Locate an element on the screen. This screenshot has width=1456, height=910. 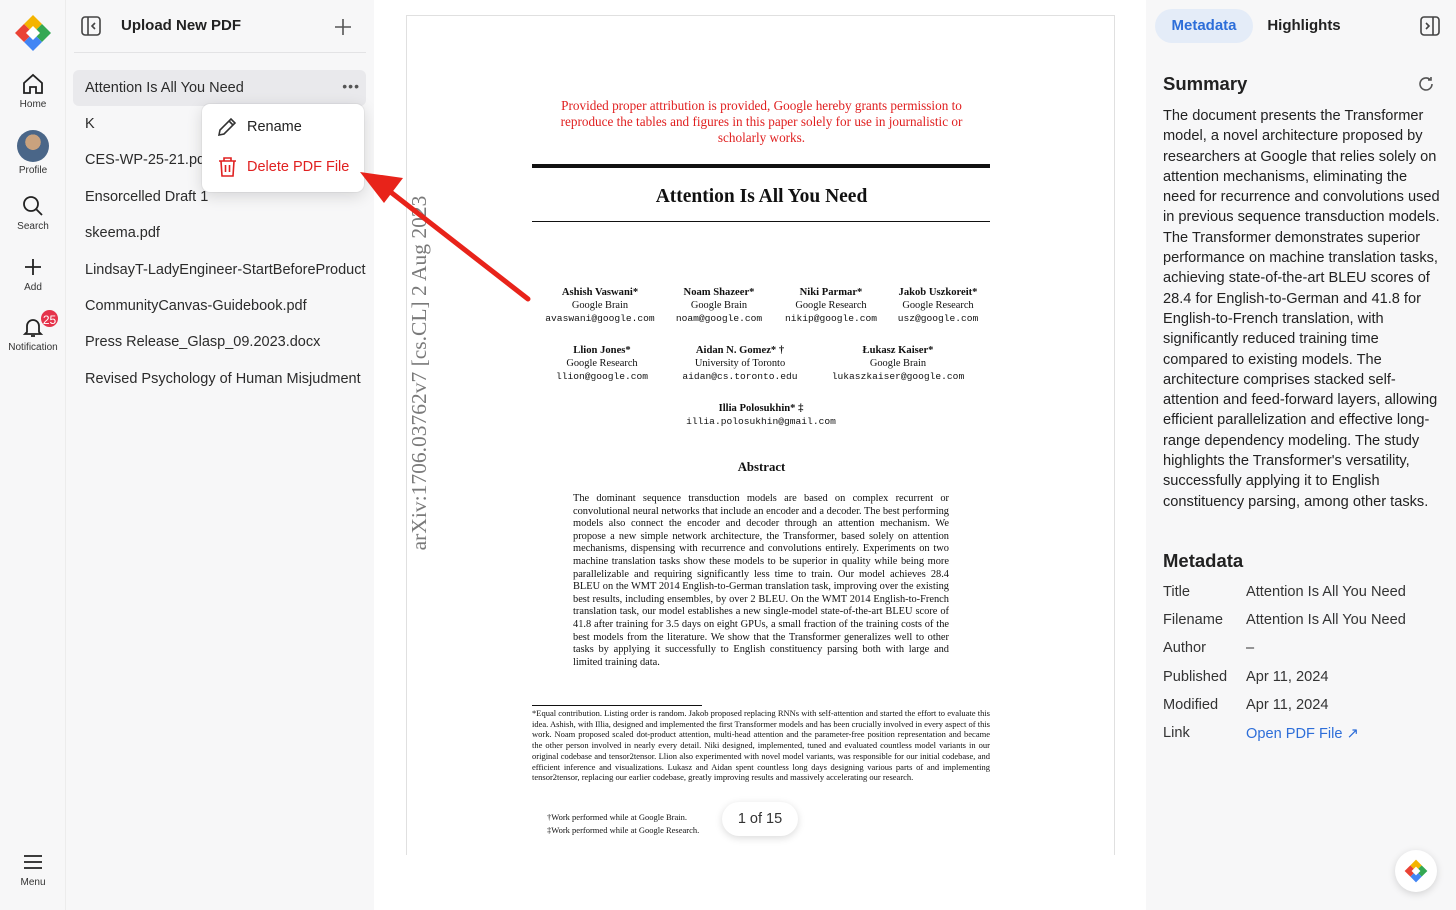
metadata-heading: Metadata is located at coordinates (1203, 560).